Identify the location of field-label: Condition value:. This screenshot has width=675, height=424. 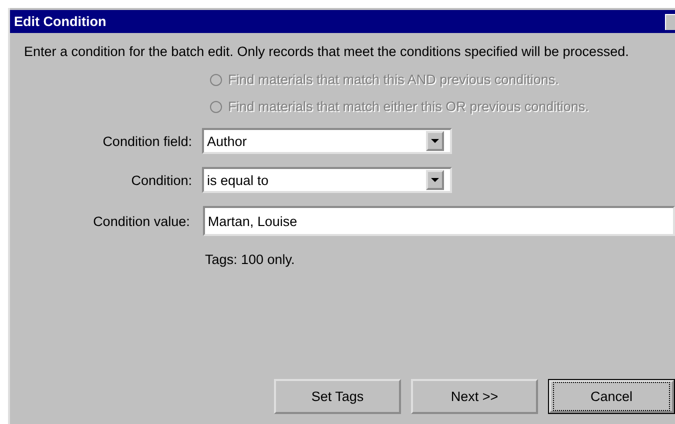
(141, 221).